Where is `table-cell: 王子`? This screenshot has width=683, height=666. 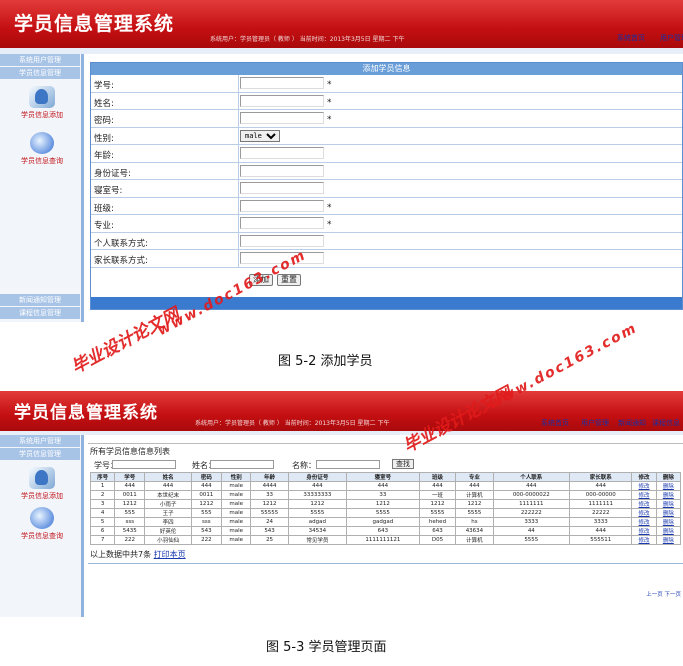 table-cell: 王子 is located at coordinates (168, 513).